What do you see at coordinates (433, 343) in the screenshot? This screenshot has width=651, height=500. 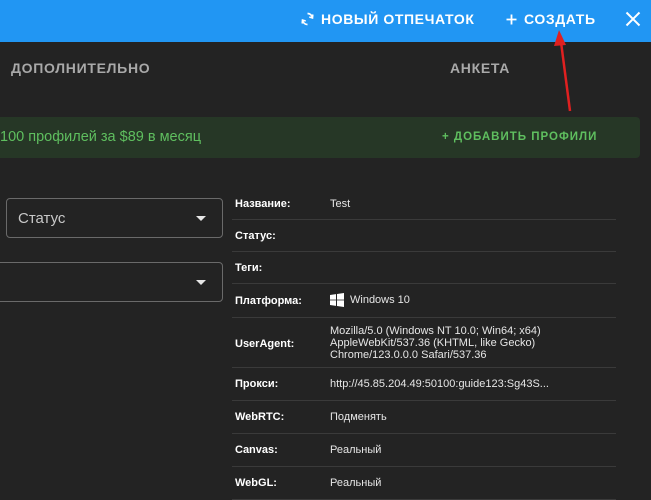 I see `useragent-line: AppleWebKit/537.36 (KHTML, like Gecko)` at bounding box center [433, 343].